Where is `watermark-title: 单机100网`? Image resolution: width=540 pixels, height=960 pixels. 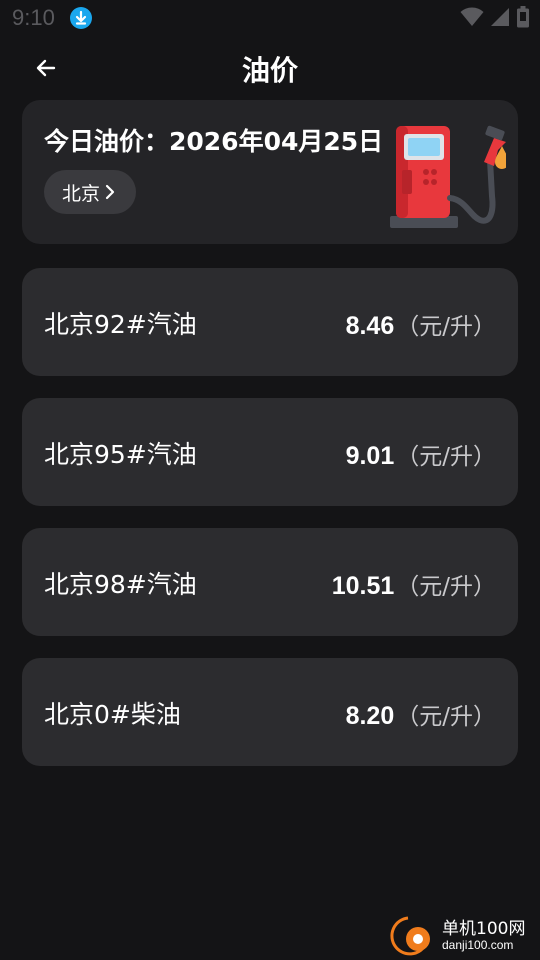 watermark-title: 单机100网 is located at coordinates (484, 929).